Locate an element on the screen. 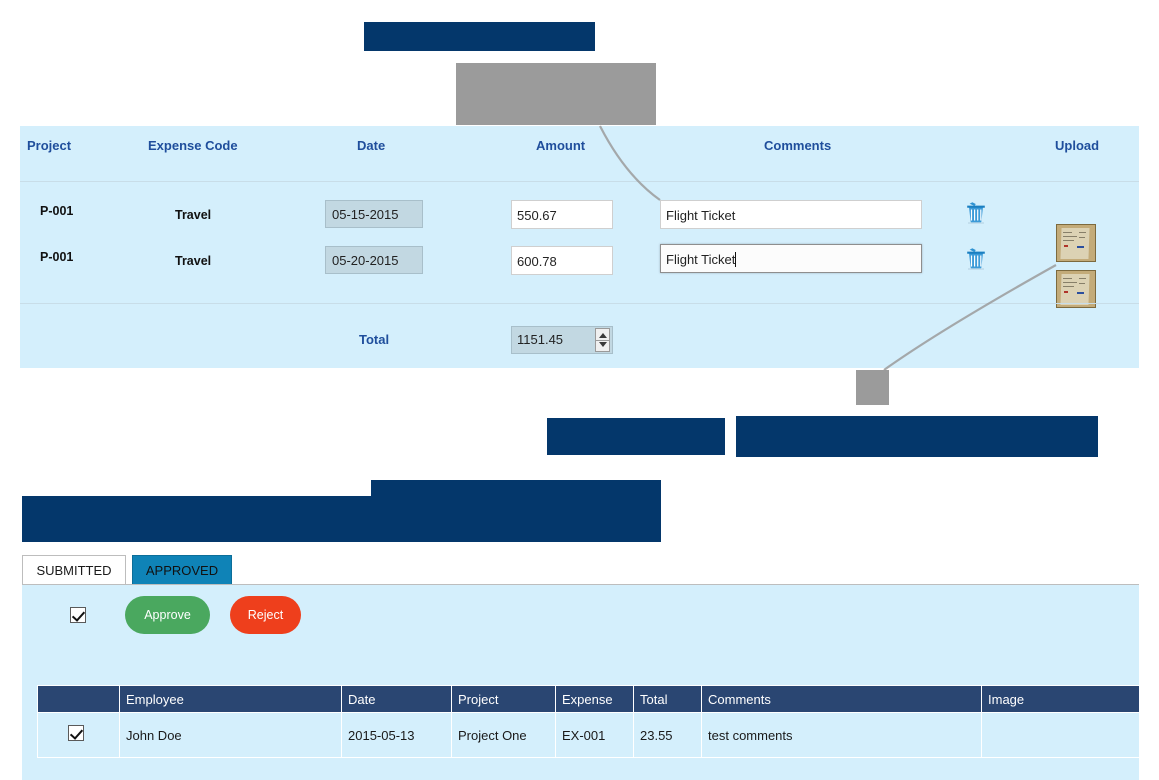  header-upload: Upload is located at coordinates (1077, 145).